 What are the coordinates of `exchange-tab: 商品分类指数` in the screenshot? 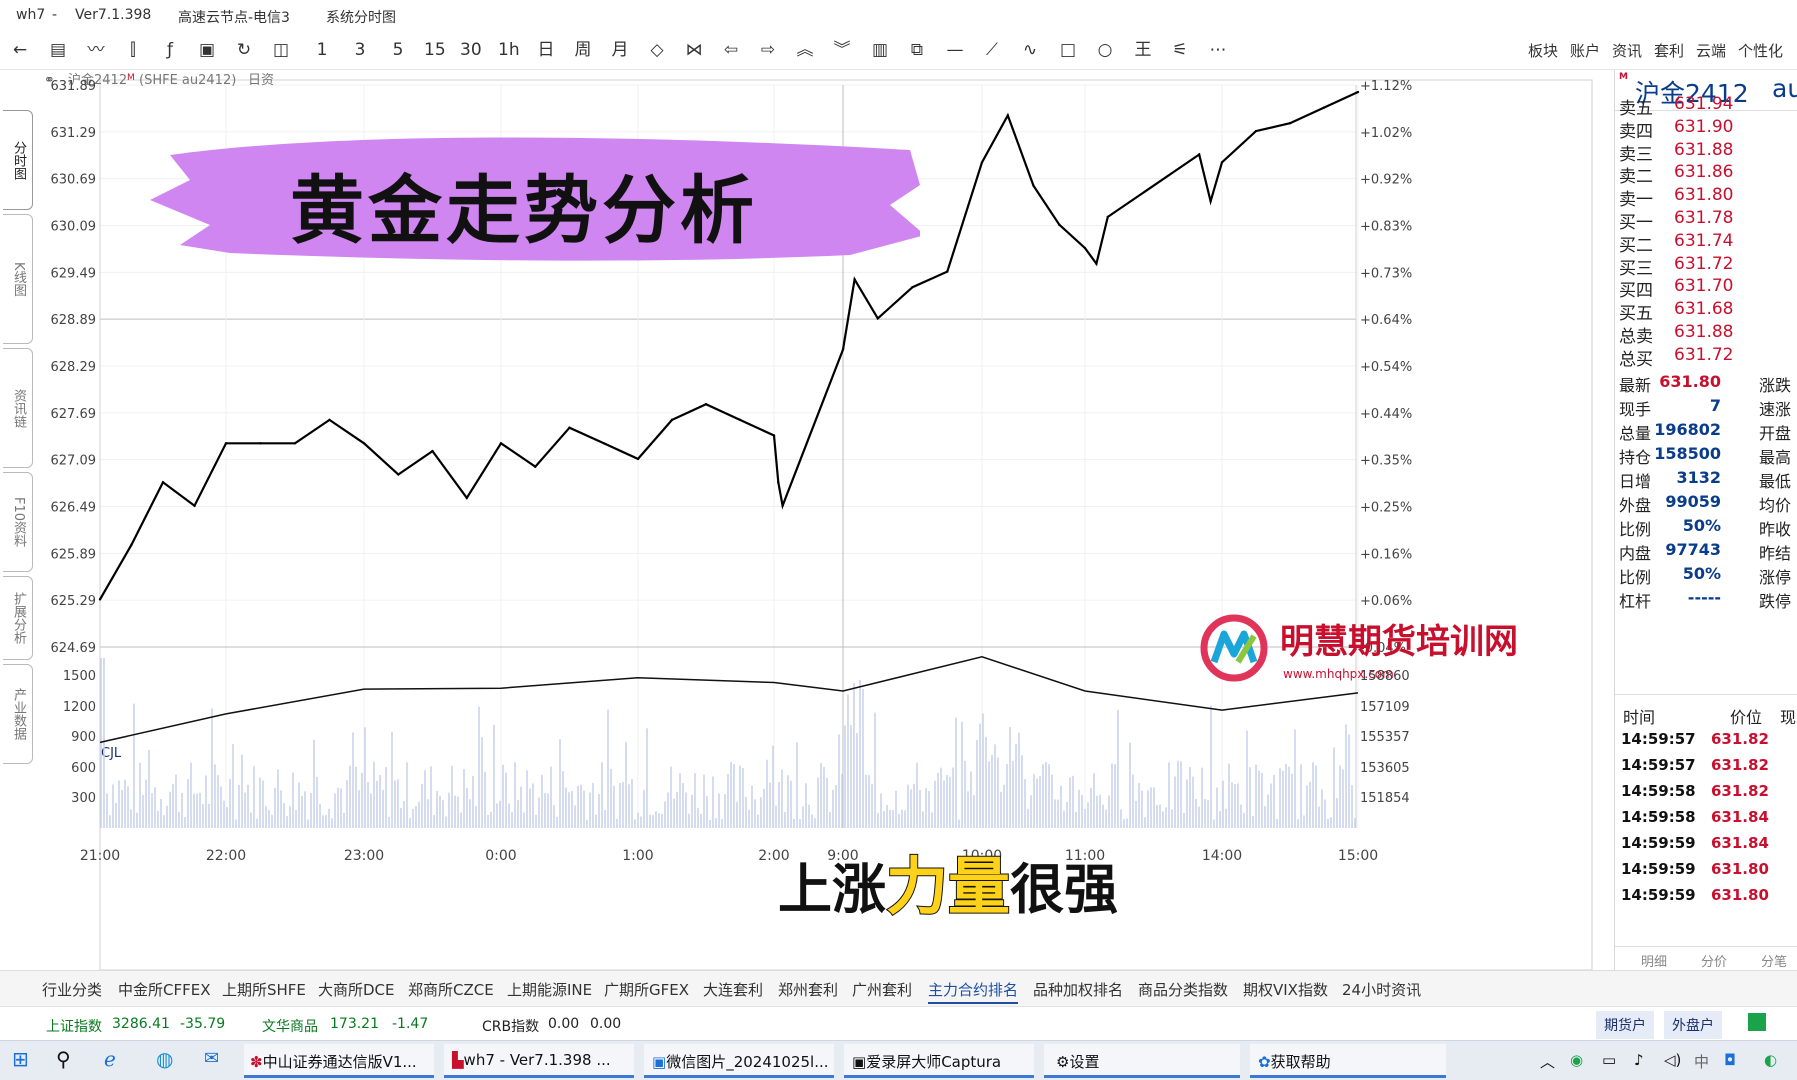 It's located at (1183, 989).